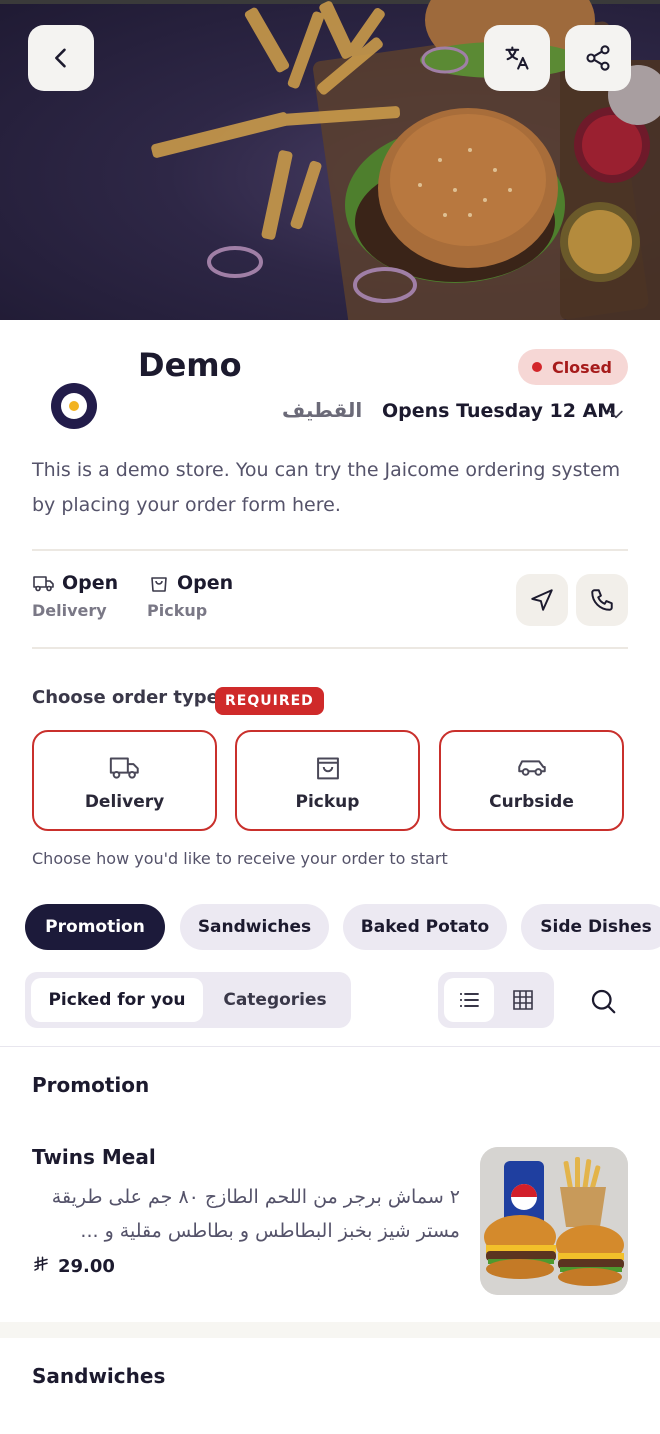 The height and width of the screenshot is (1434, 660). I want to click on list-view-button, so click(469, 1000).